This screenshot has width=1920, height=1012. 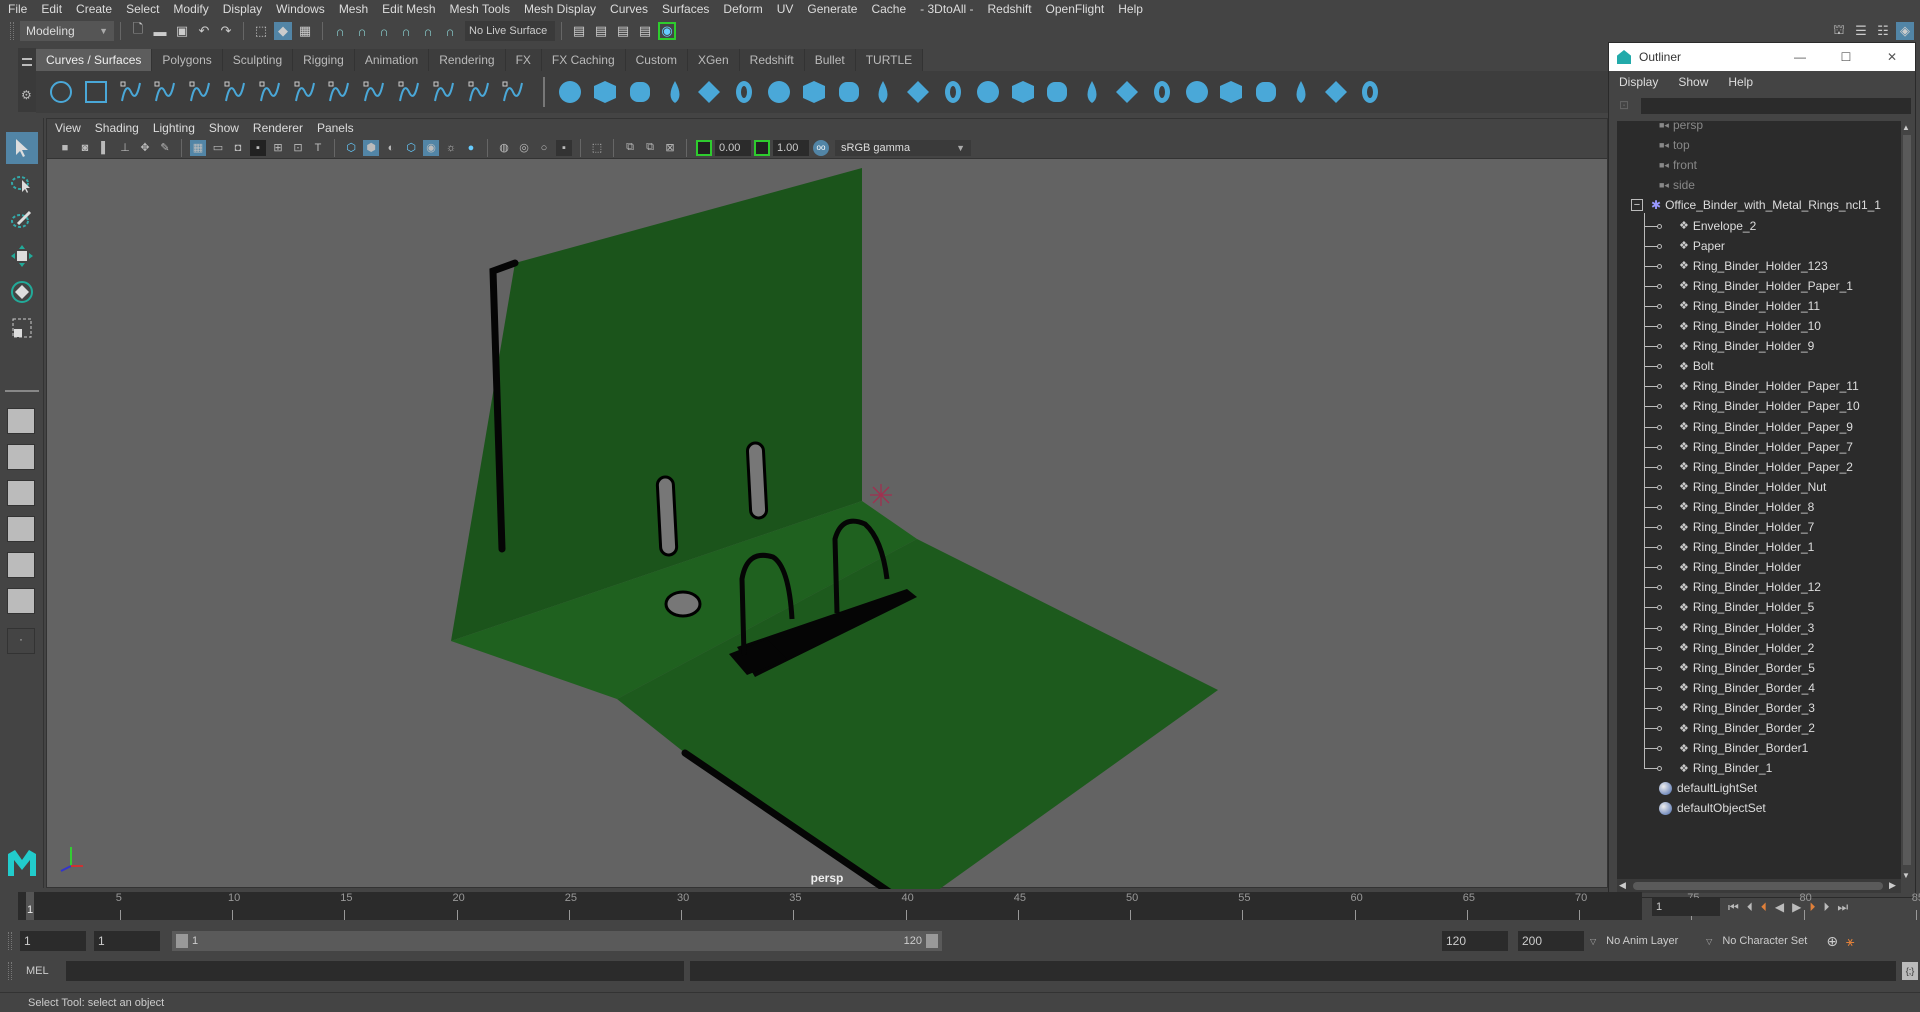 What do you see at coordinates (138, 30) in the screenshot?
I see `new-scene-icon: 🗋` at bounding box center [138, 30].